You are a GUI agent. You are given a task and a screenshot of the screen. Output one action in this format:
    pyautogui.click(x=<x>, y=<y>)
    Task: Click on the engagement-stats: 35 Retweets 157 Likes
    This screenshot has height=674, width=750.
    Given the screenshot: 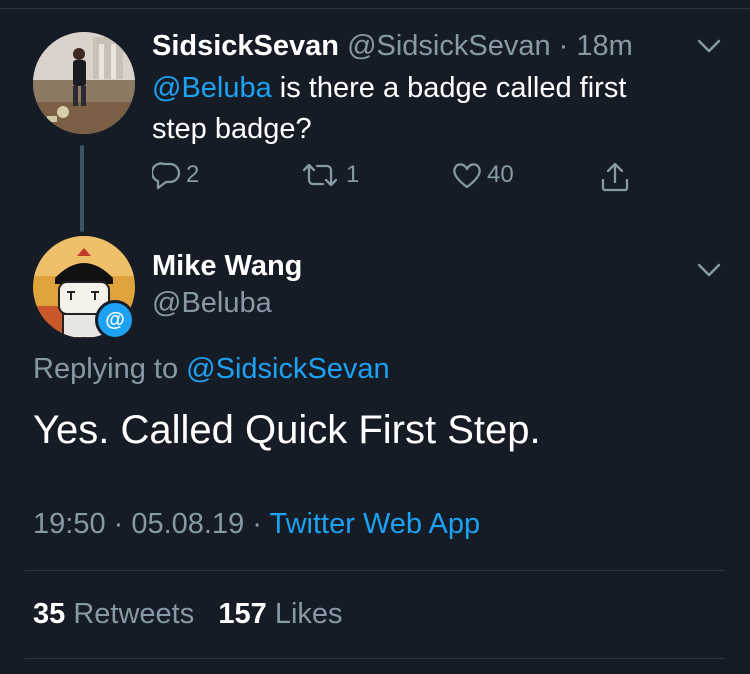 What is the action you would take?
    pyautogui.click(x=188, y=614)
    